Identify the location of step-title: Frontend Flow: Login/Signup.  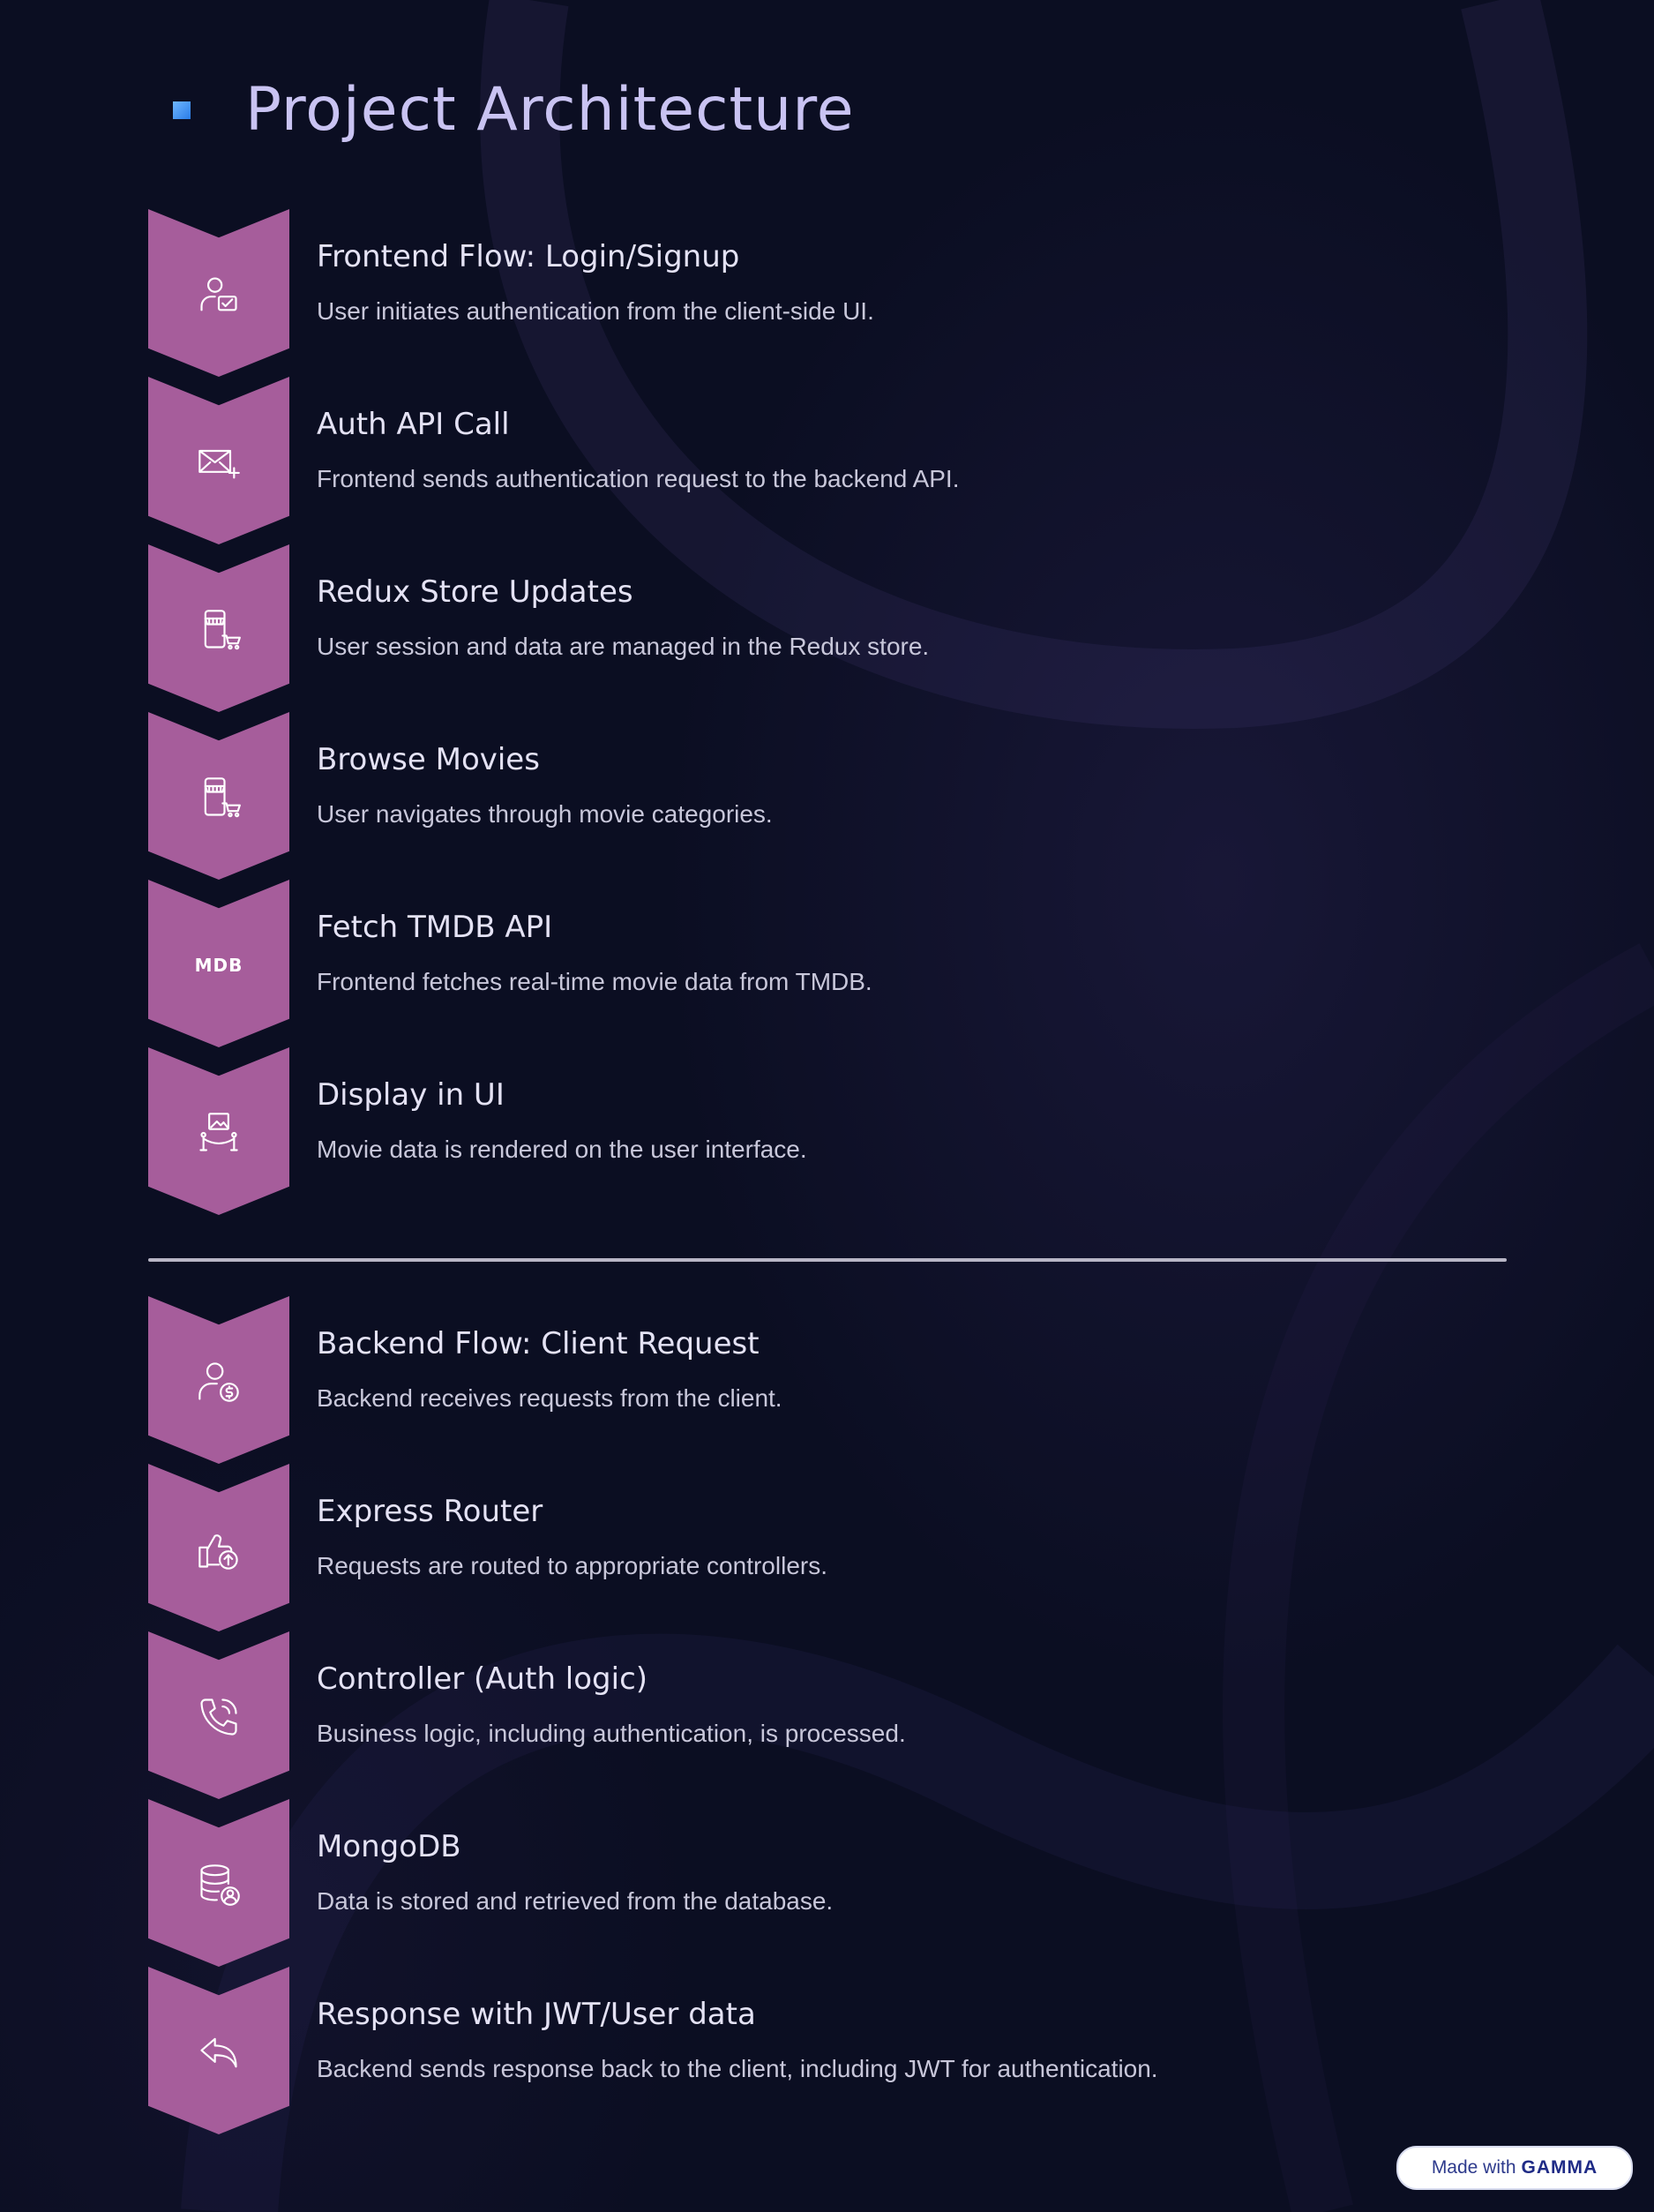
(528, 256).